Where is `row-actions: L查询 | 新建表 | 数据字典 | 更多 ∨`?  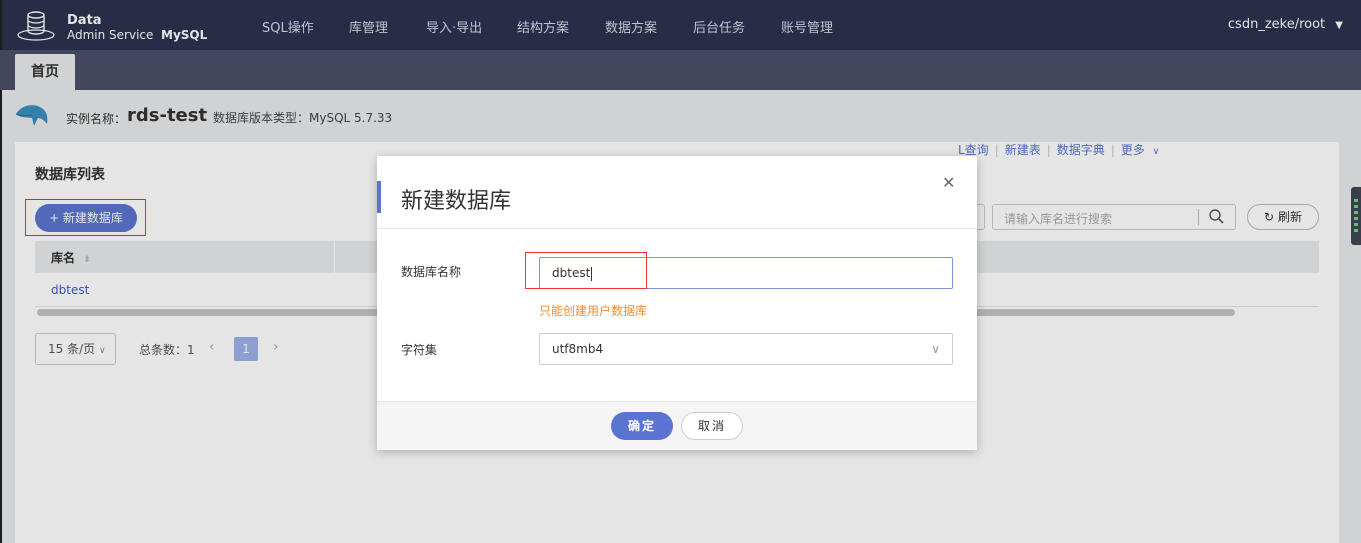 row-actions: L查询 | 新建表 | 数据字典 | 更多 ∨ is located at coordinates (1058, 149).